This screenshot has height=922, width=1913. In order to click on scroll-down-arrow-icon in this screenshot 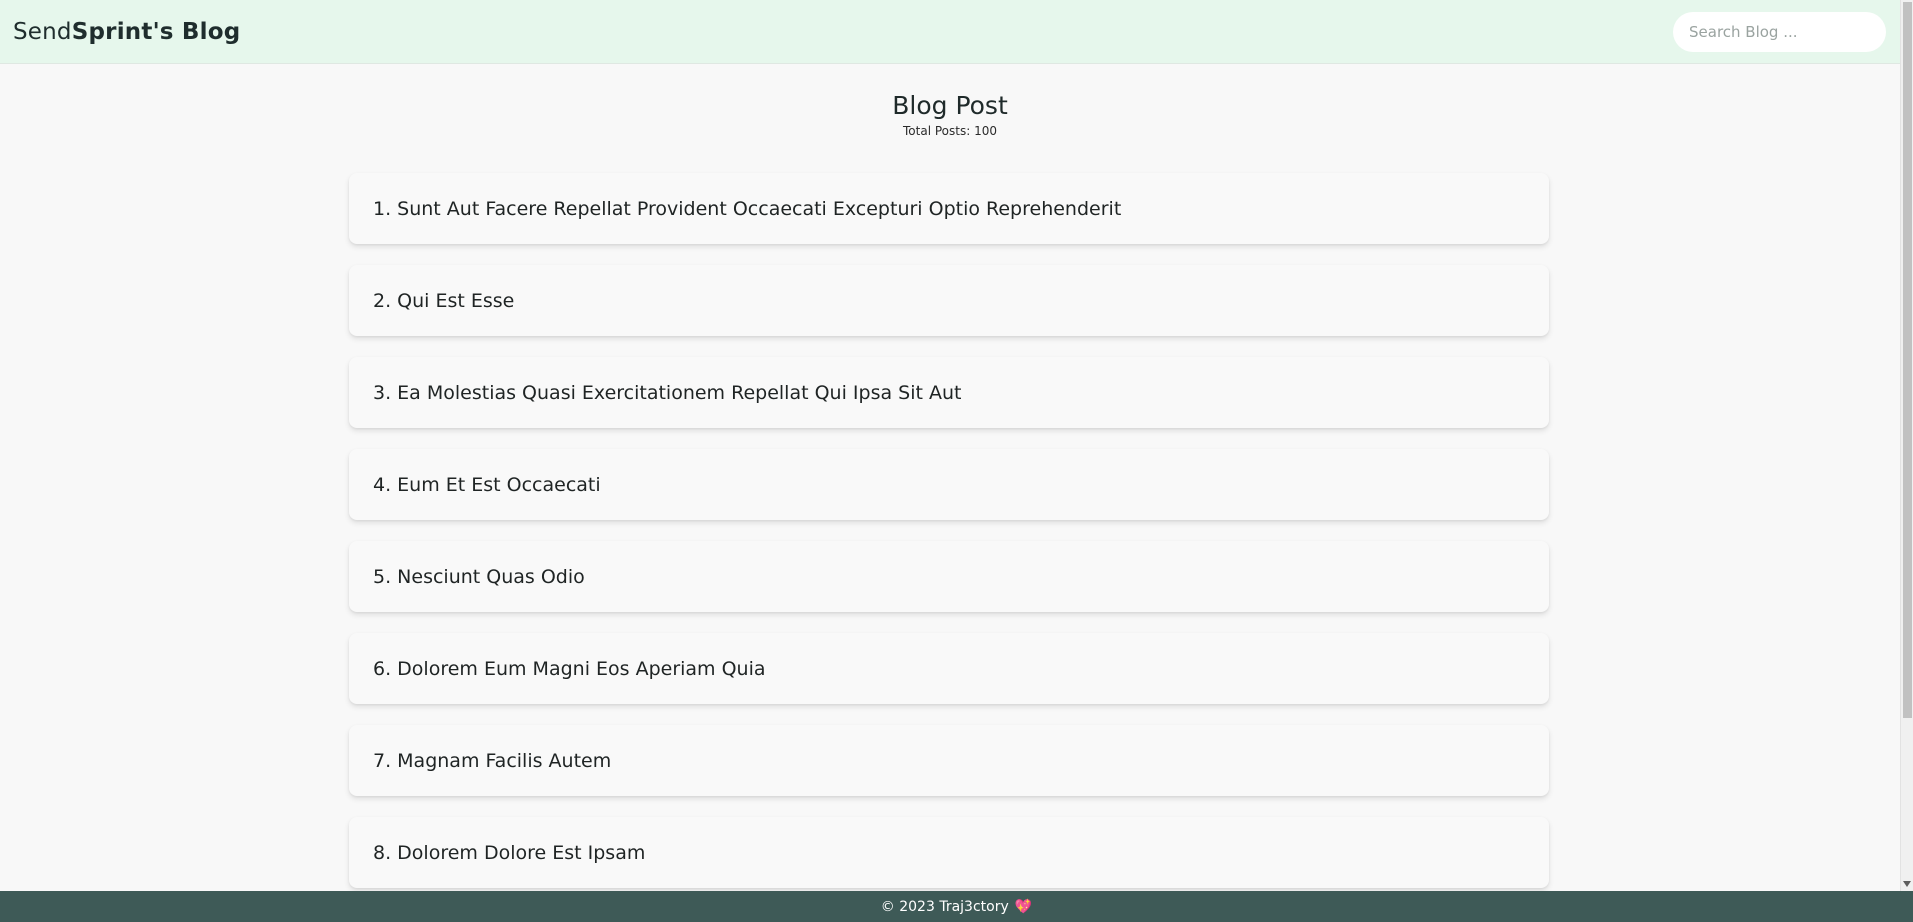, I will do `click(1907, 884)`.